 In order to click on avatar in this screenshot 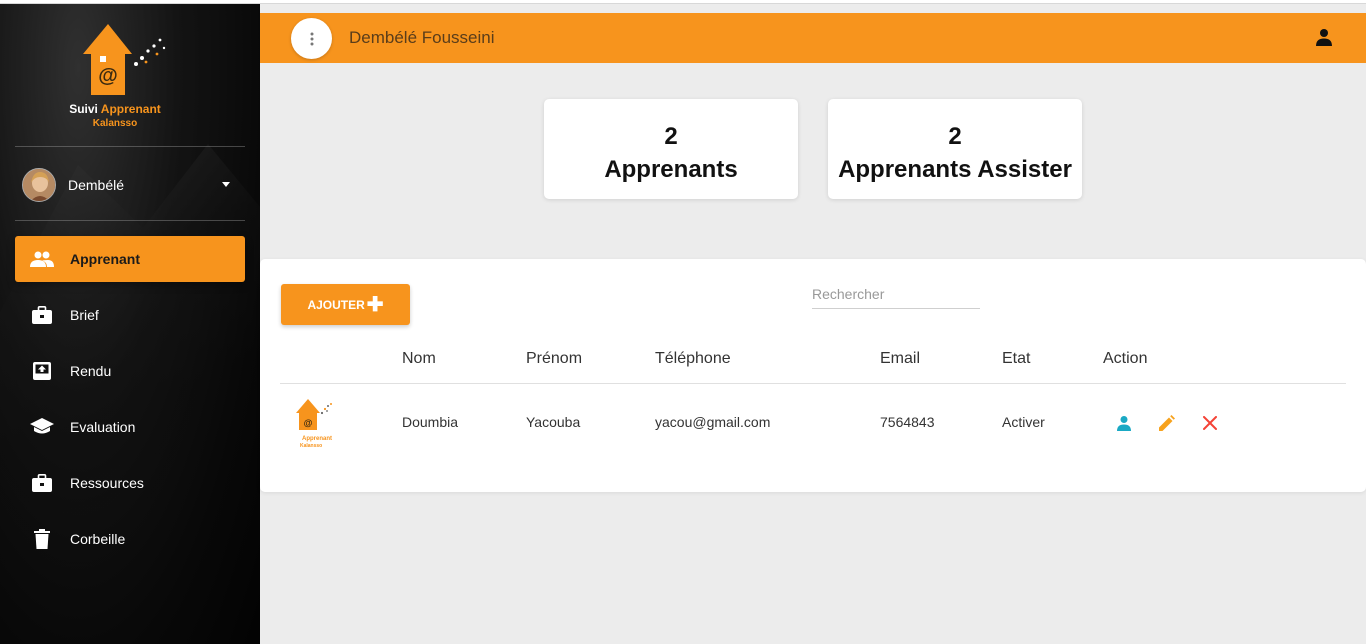, I will do `click(39, 185)`.